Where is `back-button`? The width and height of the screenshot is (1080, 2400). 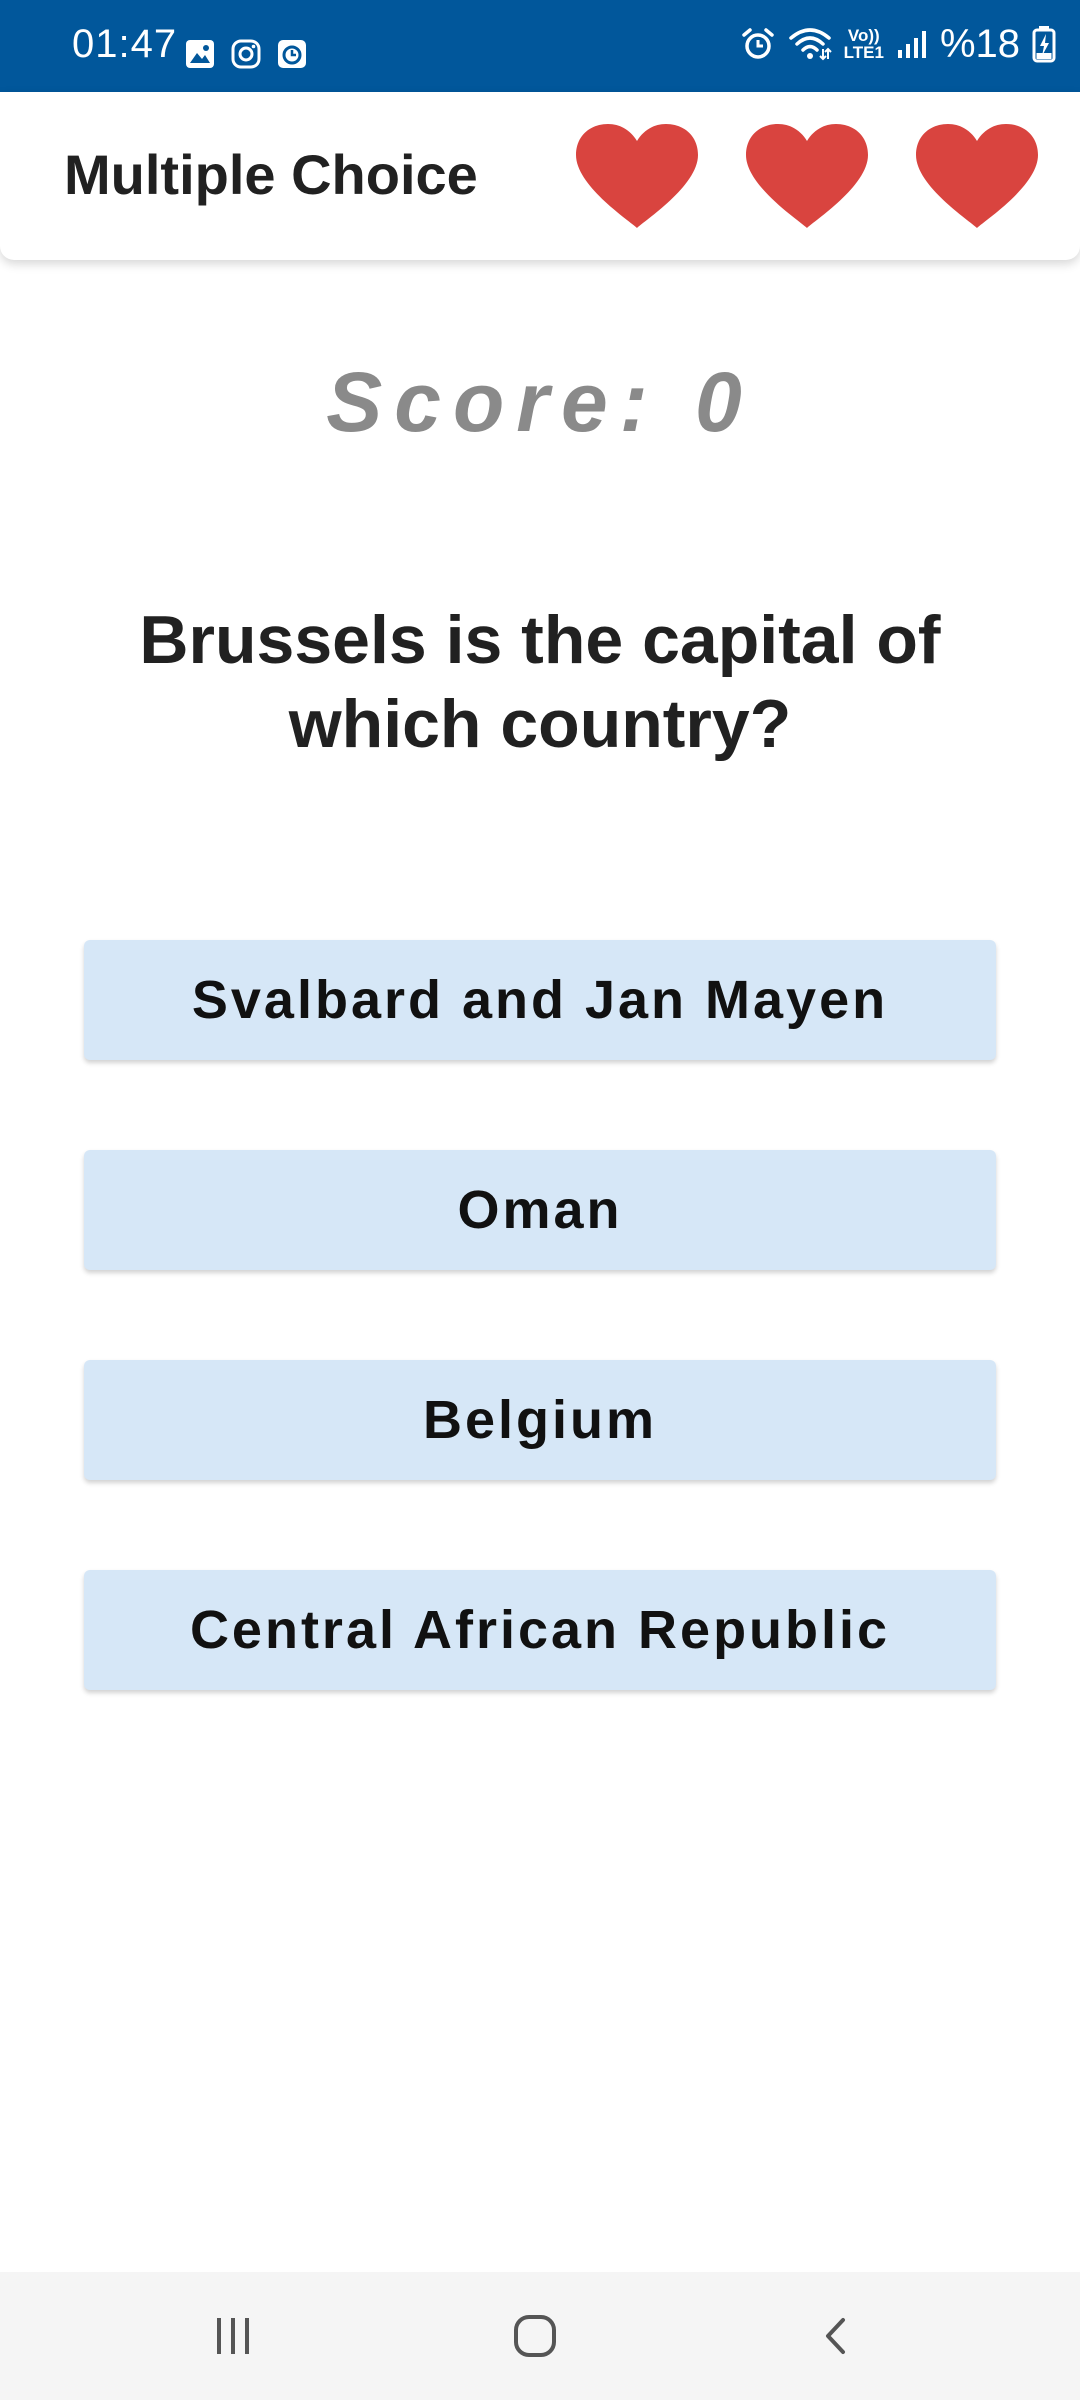 back-button is located at coordinates (837, 2336).